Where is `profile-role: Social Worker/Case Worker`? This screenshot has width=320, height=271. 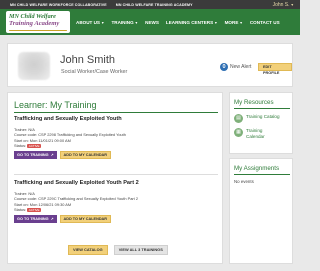 profile-role: Social Worker/Case Worker is located at coordinates (94, 72).